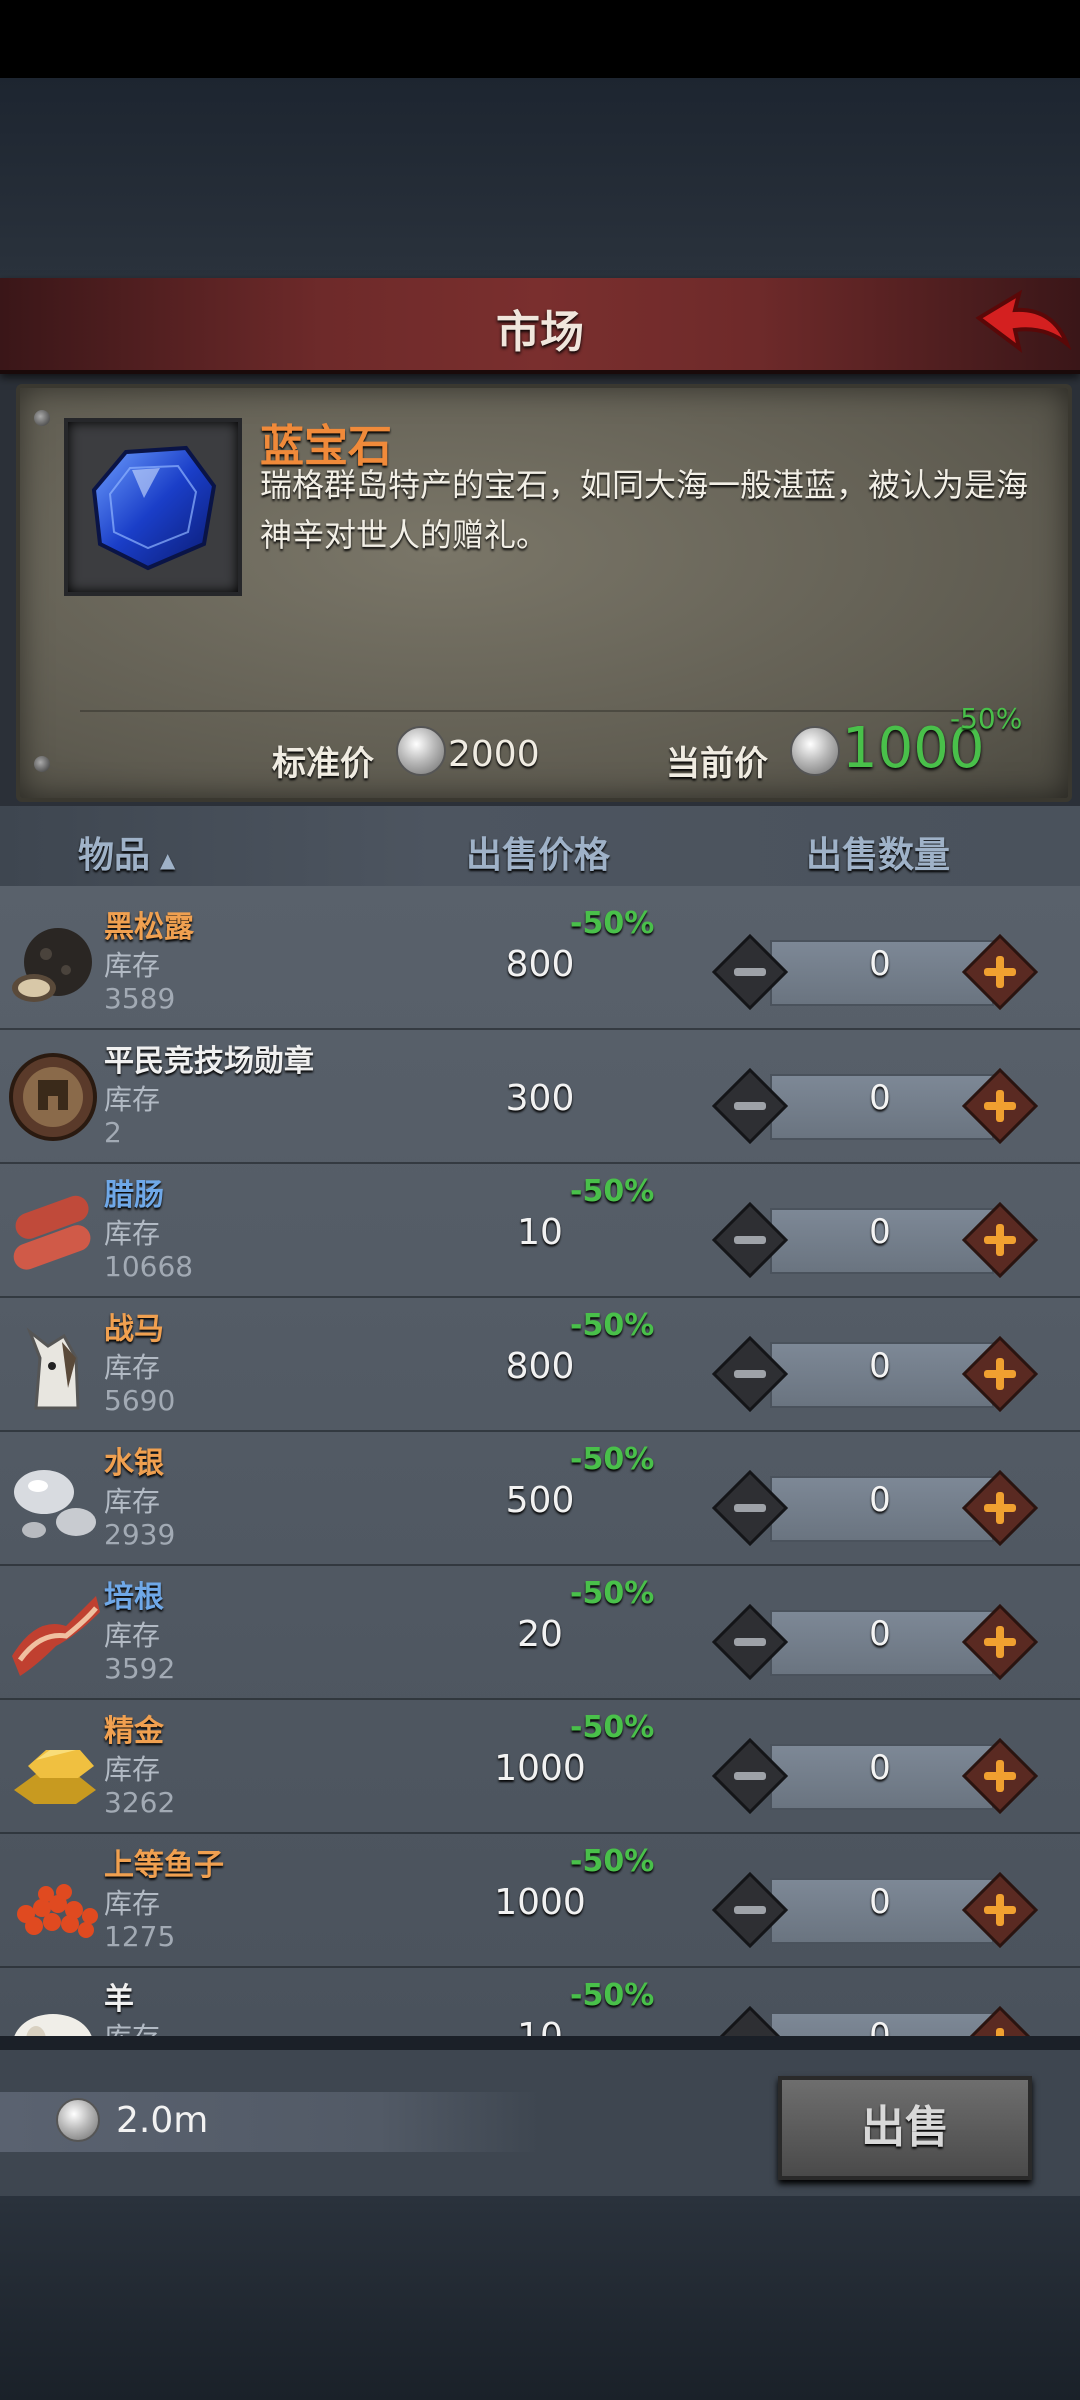  I want to click on gold-ingot-icon, so click(55, 1777).